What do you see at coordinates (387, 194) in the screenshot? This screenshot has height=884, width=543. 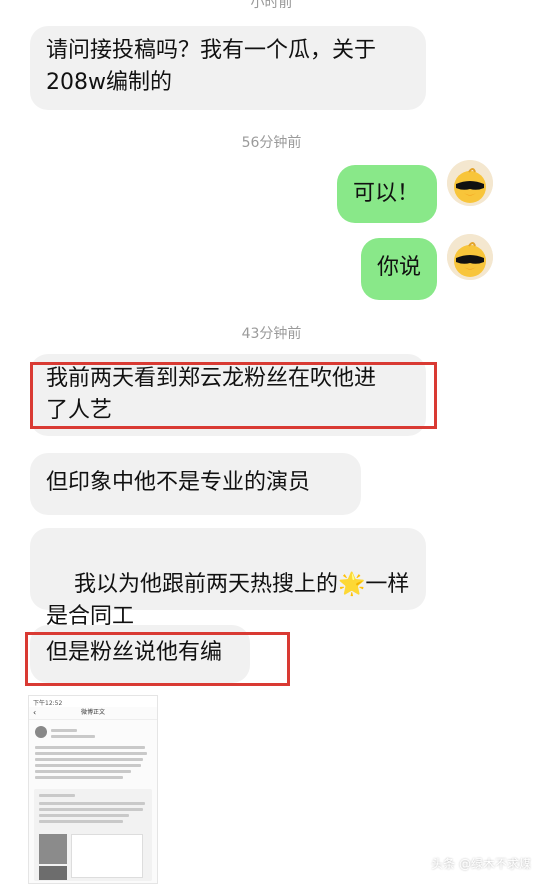 I see `outgoing-message-1: 可以！` at bounding box center [387, 194].